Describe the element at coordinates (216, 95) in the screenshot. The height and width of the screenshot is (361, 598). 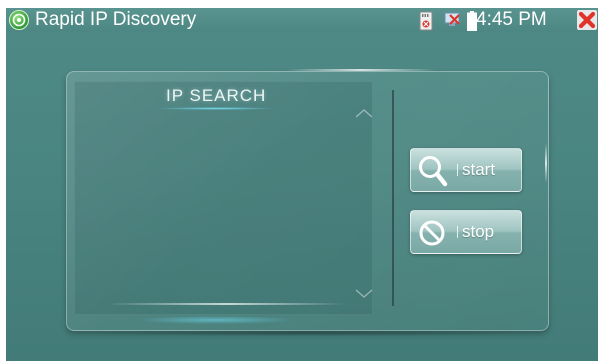
I see `panel-title: IP SEARCH` at that location.